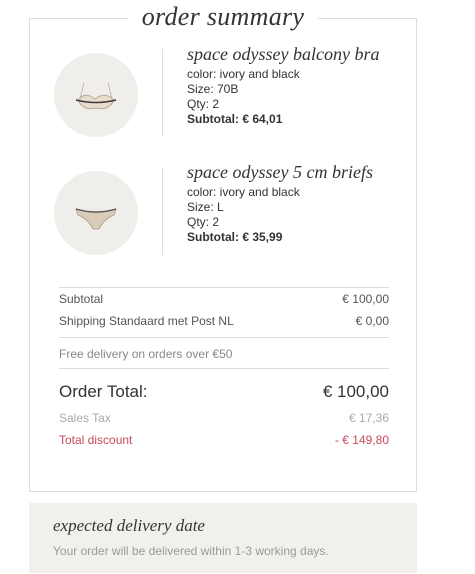  I want to click on shipping-label: Shipping Standaard met Post NL, so click(146, 321).